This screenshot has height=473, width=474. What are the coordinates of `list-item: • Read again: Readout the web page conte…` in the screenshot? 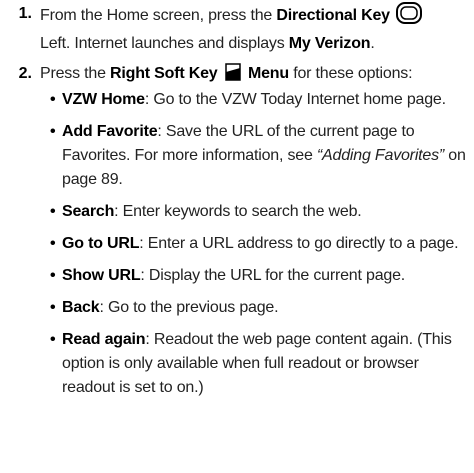 It's located at (262, 364).